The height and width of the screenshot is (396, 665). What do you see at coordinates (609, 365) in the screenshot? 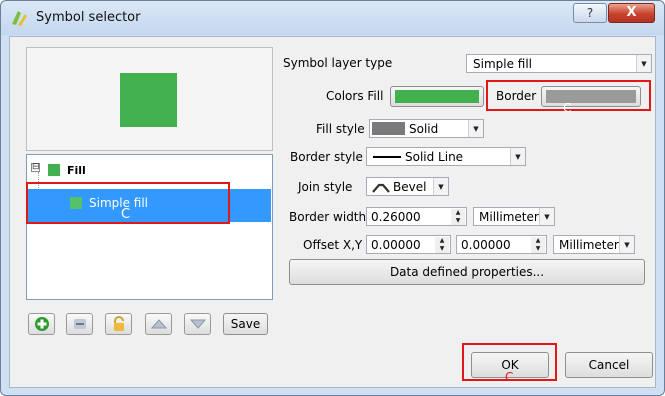
I see `cancel-button: Cancel` at bounding box center [609, 365].